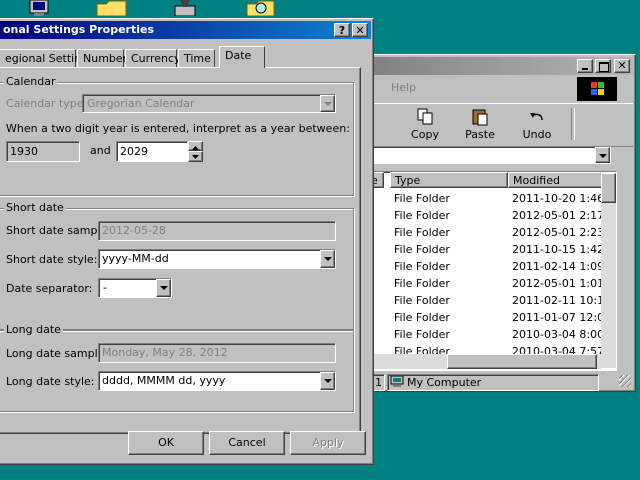  I want to click on apply-button: Apply, so click(328, 443).